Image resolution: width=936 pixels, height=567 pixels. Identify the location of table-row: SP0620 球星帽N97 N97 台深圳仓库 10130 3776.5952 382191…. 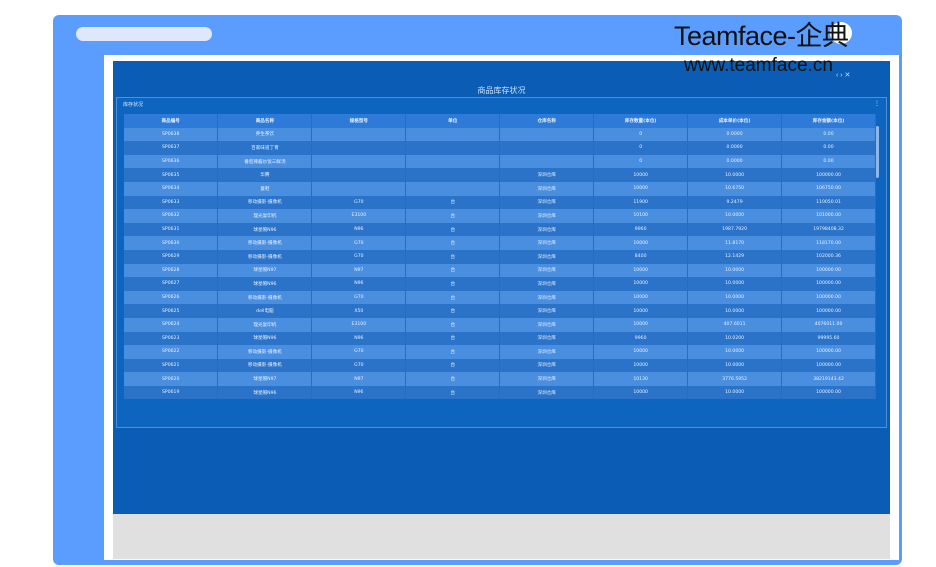
(500, 379).